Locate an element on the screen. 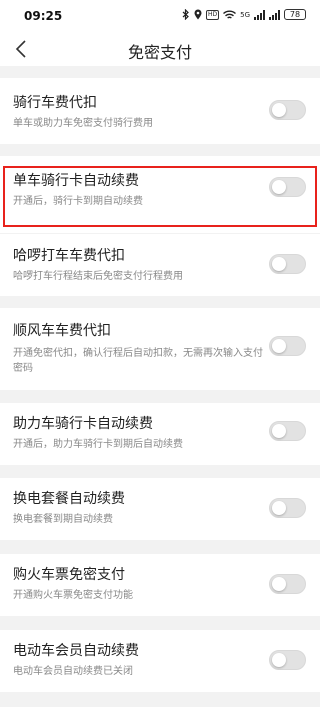  battery-level: 78 is located at coordinates (295, 14).